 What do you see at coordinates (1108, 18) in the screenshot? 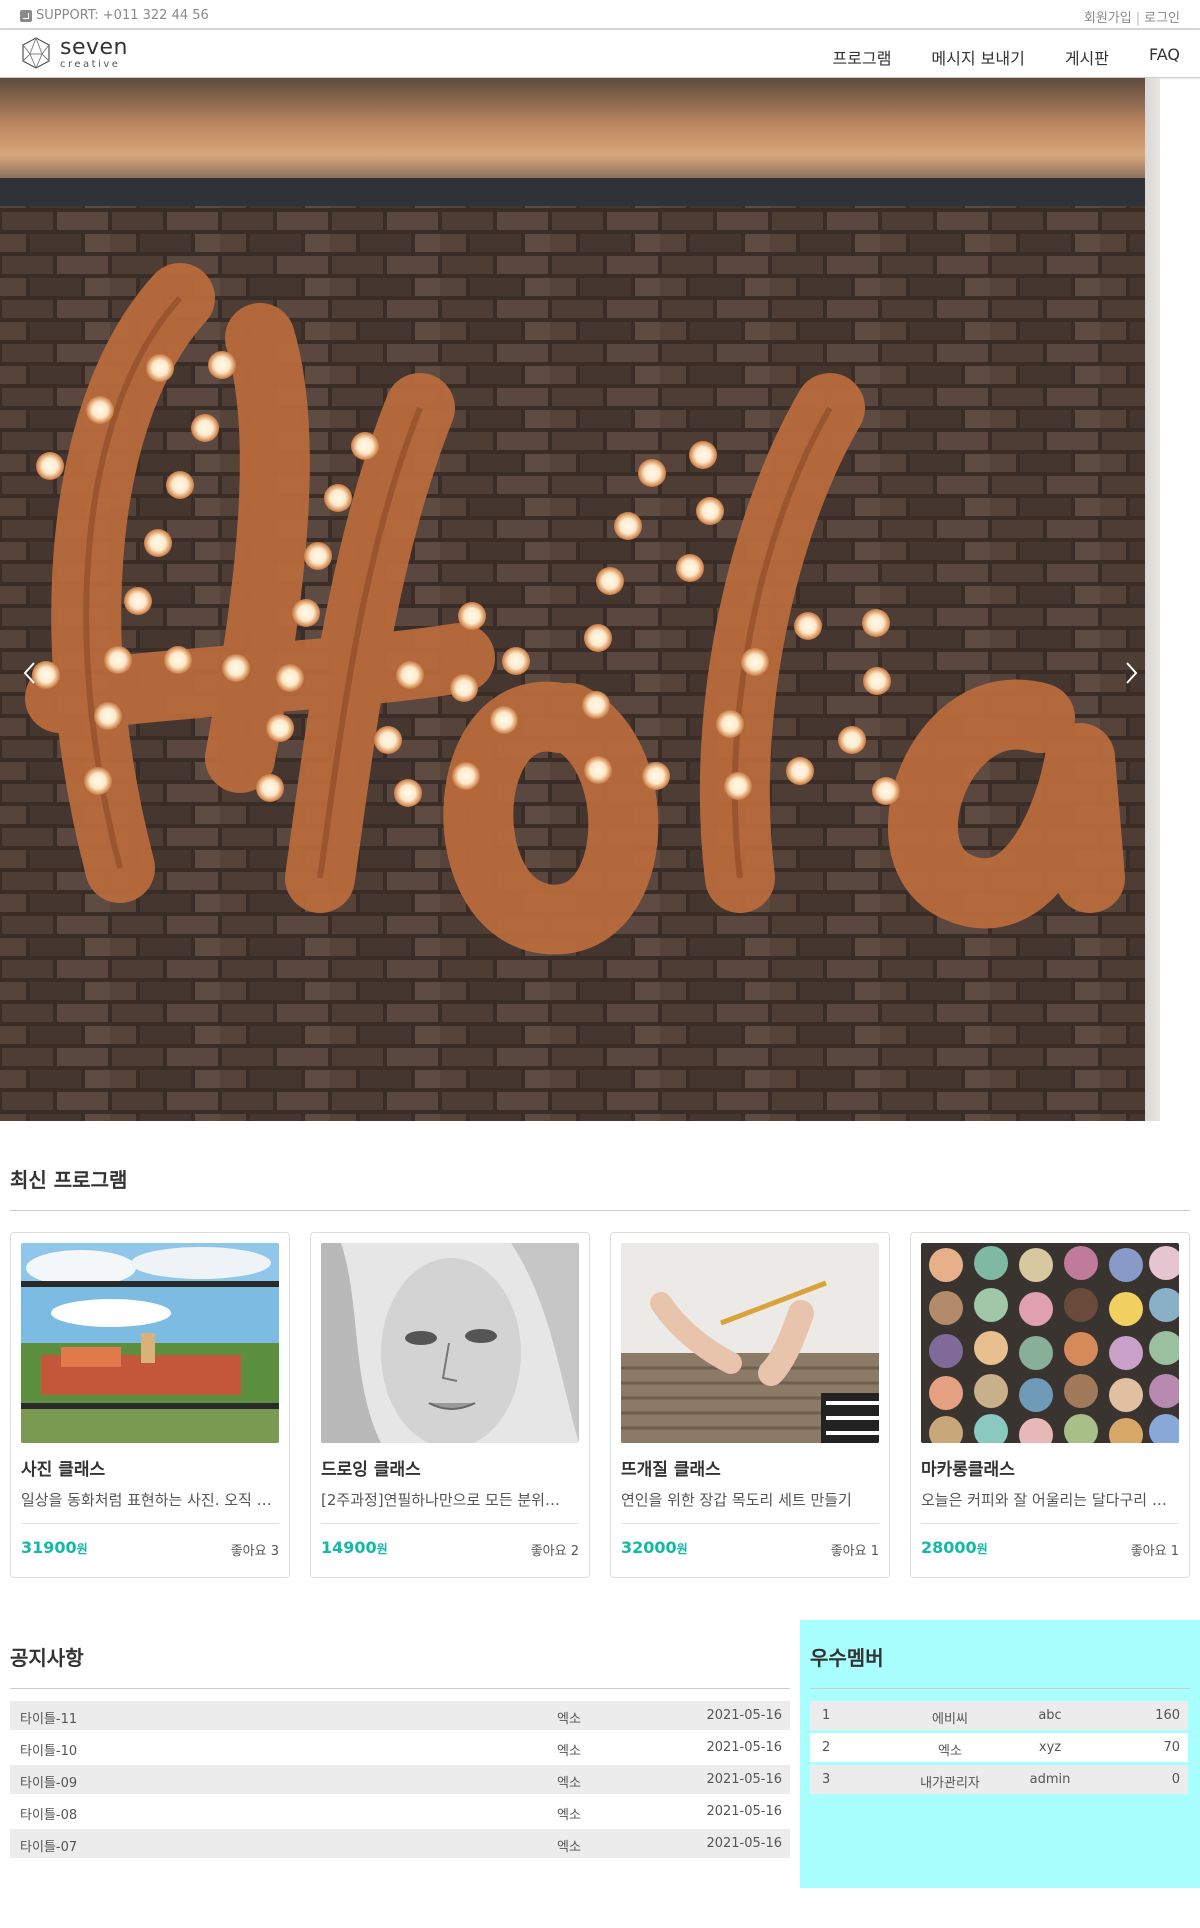
I see `signup-link: 회원가입` at bounding box center [1108, 18].